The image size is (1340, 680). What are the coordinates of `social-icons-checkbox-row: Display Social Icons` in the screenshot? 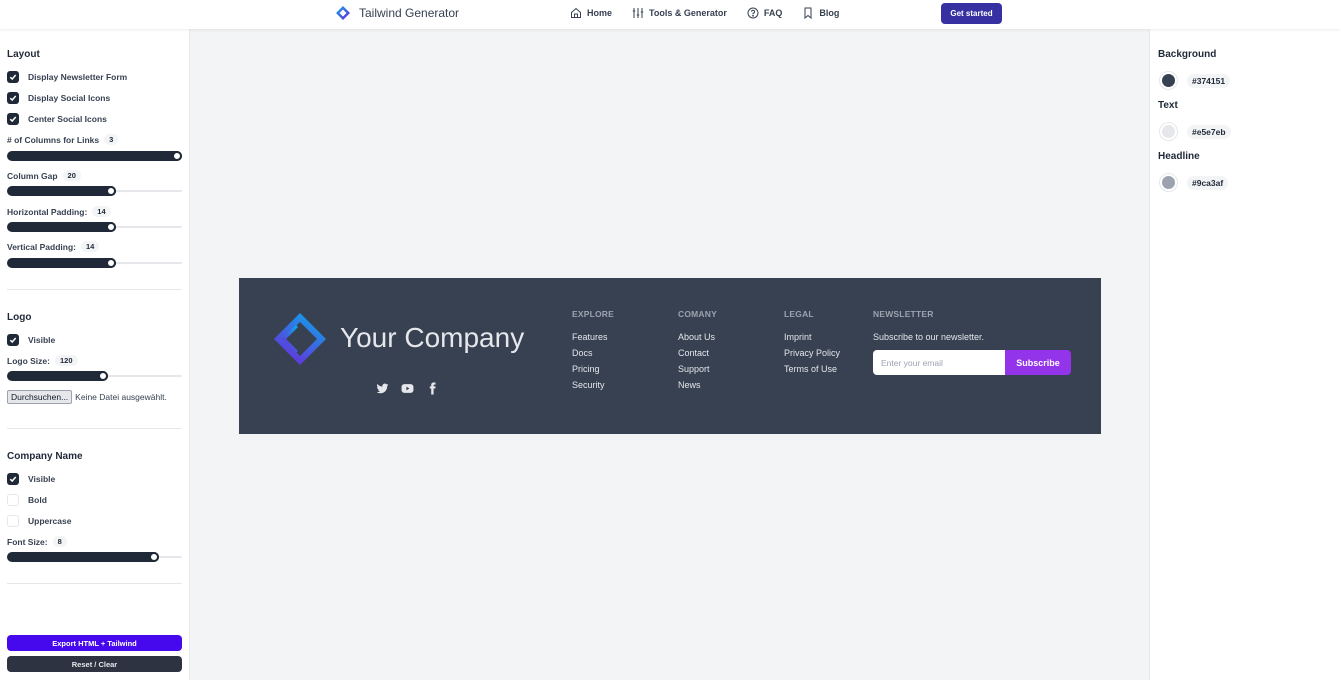 It's located at (58, 98).